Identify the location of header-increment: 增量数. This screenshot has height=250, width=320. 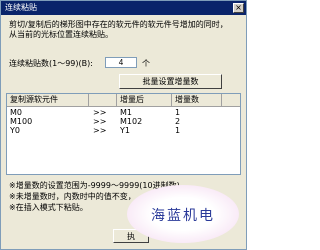
(197, 100).